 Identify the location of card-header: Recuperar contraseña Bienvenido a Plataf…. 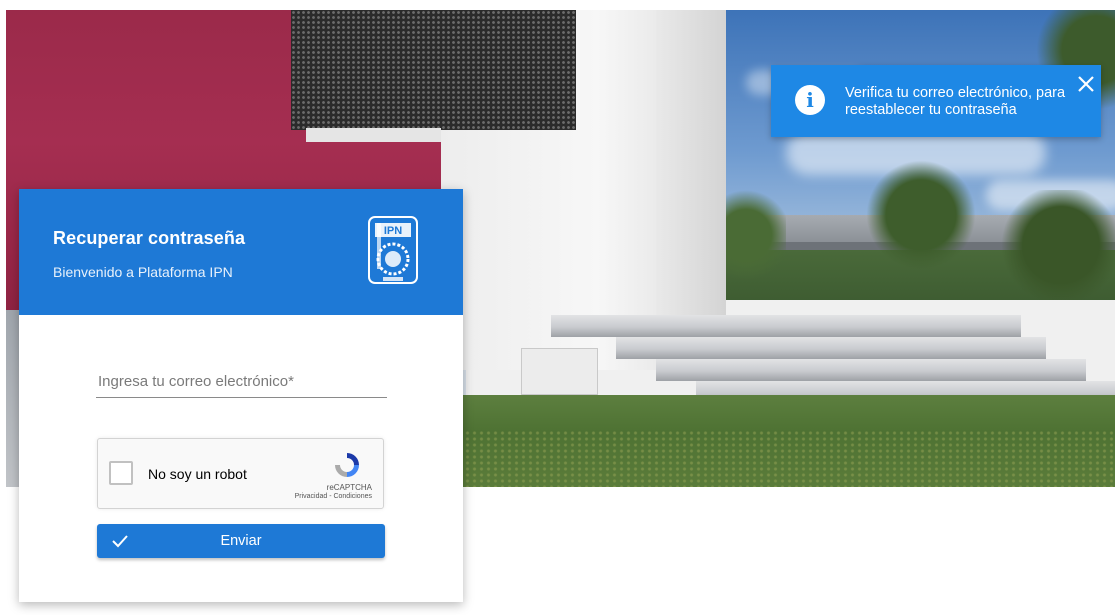
(241, 252).